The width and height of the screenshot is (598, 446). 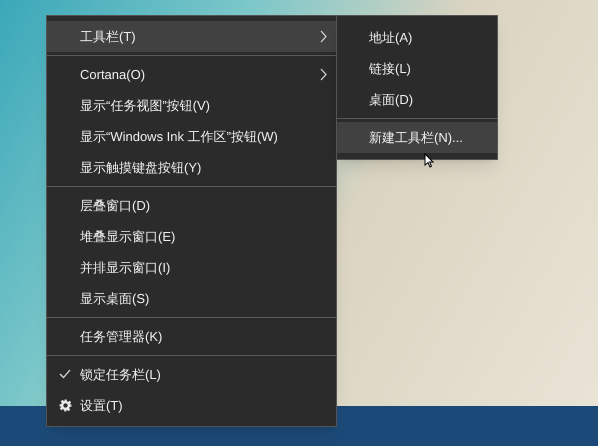 What do you see at coordinates (191, 105) in the screenshot?
I see `menu-item: 显示“任务视图”按钮(V)` at bounding box center [191, 105].